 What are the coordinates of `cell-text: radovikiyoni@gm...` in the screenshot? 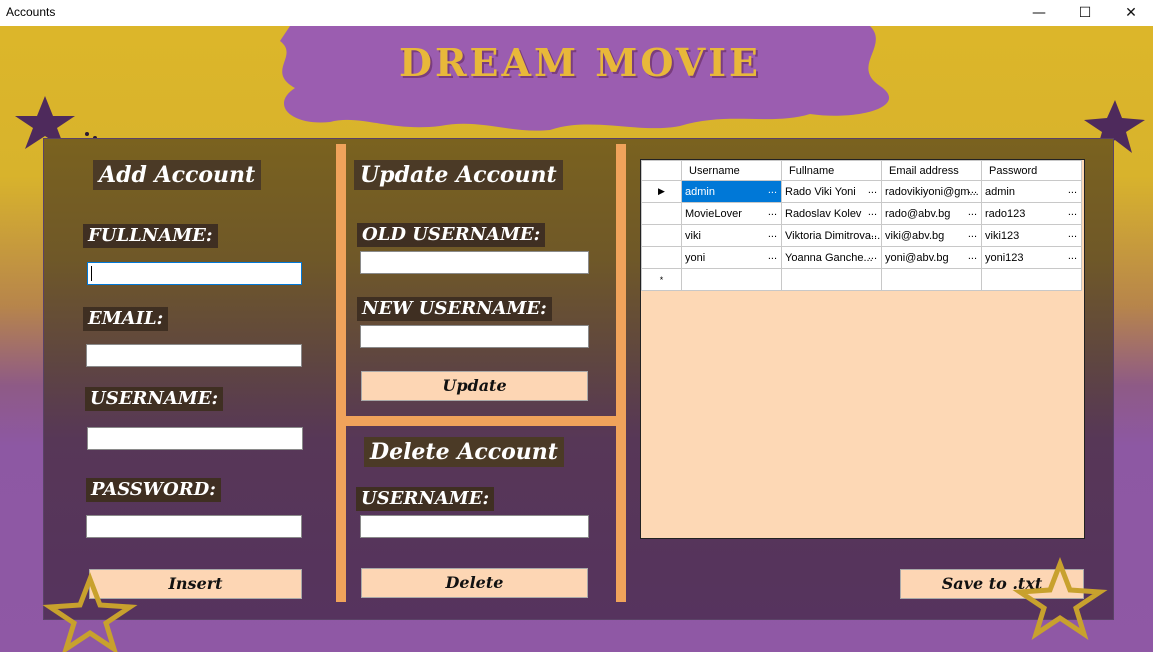 It's located at (932, 191).